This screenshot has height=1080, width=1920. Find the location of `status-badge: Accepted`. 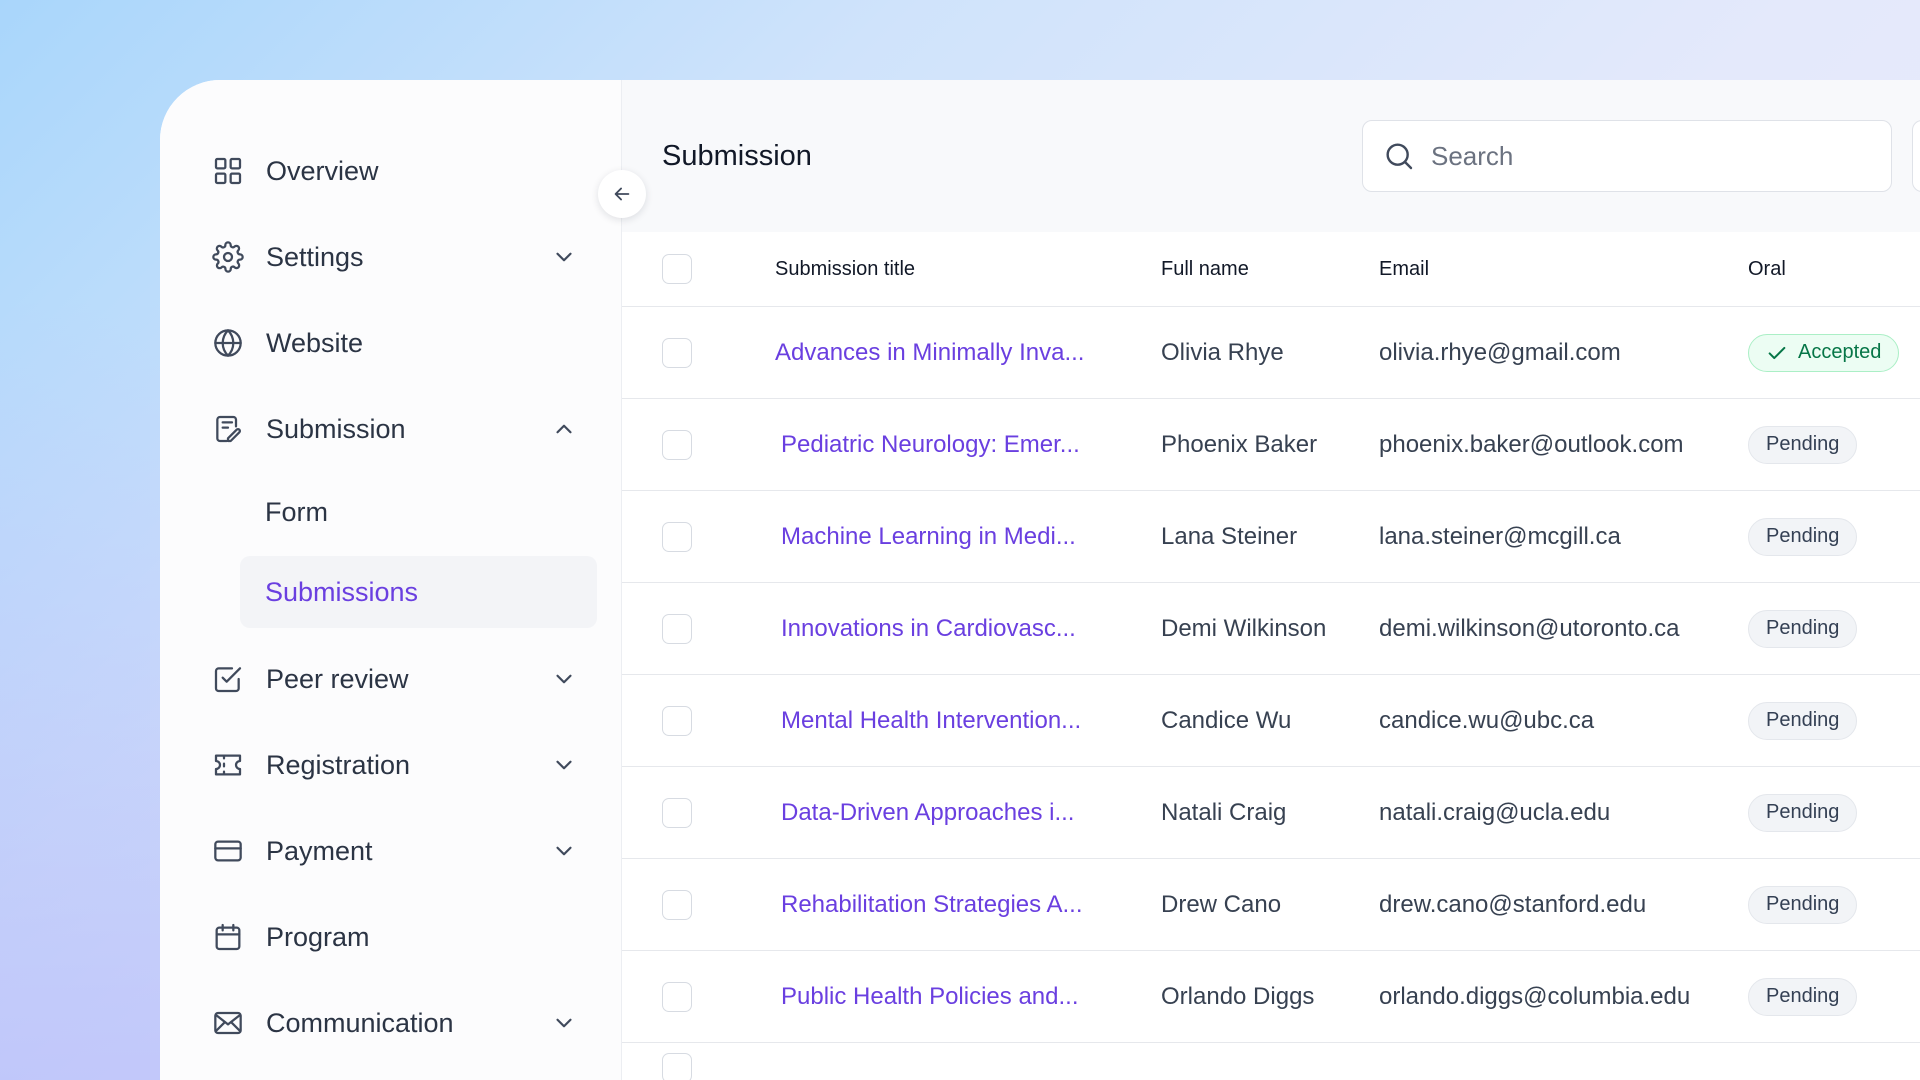

status-badge: Accepted is located at coordinates (1824, 352).